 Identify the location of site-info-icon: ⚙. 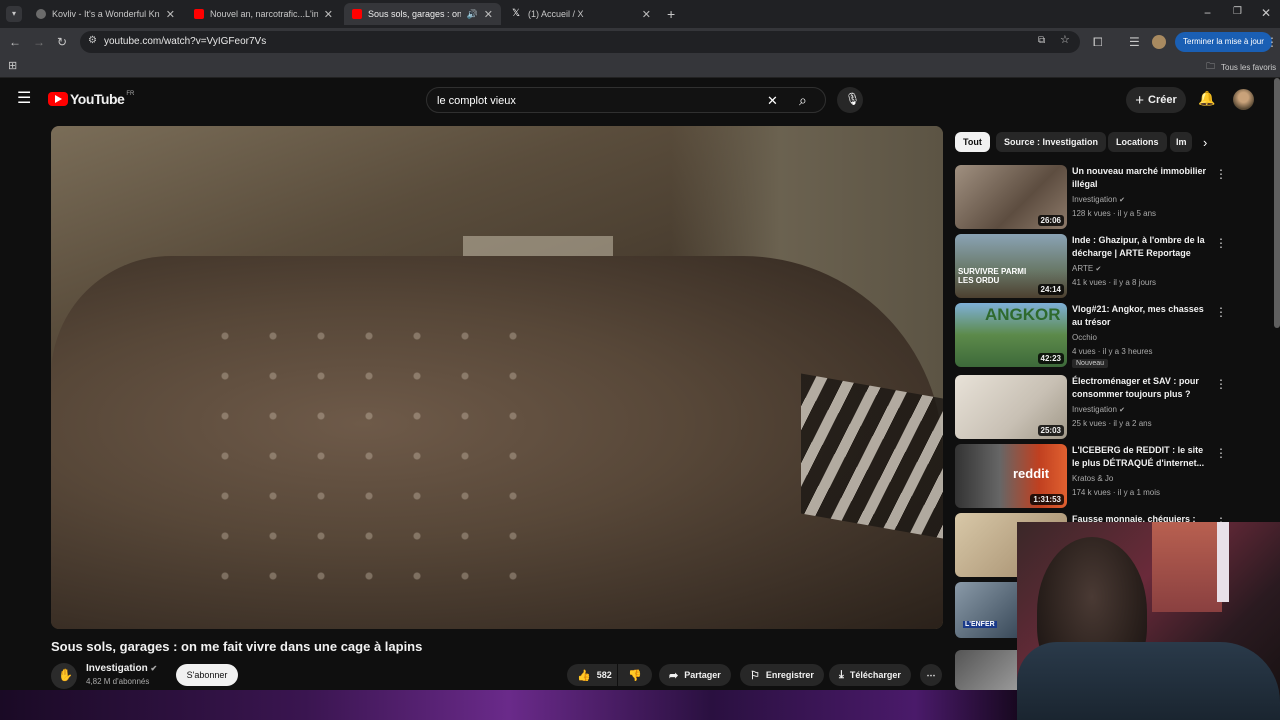
(92, 41).